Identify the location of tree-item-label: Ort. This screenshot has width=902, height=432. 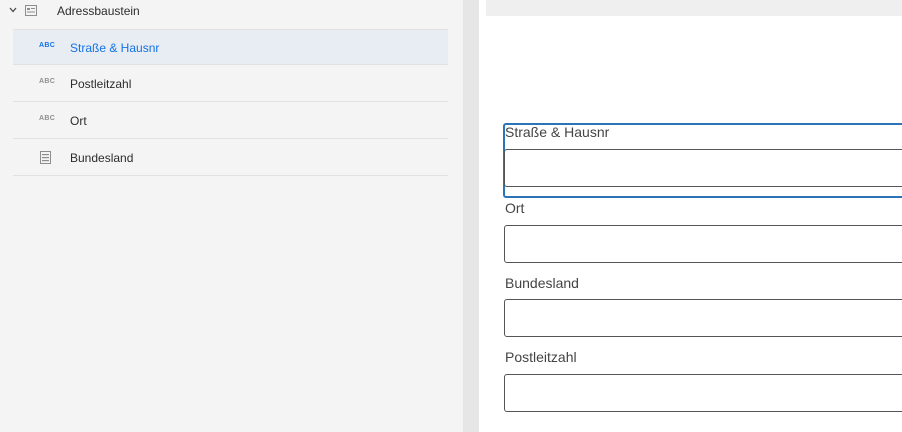
(78, 121).